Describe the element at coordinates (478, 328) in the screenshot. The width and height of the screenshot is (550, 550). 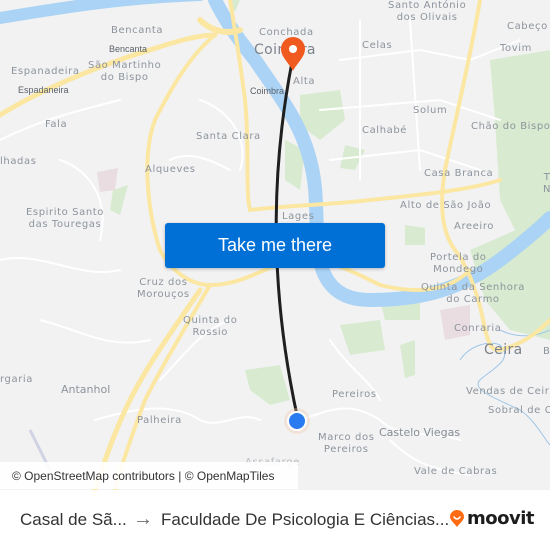
I see `place-label: Conraria` at that location.